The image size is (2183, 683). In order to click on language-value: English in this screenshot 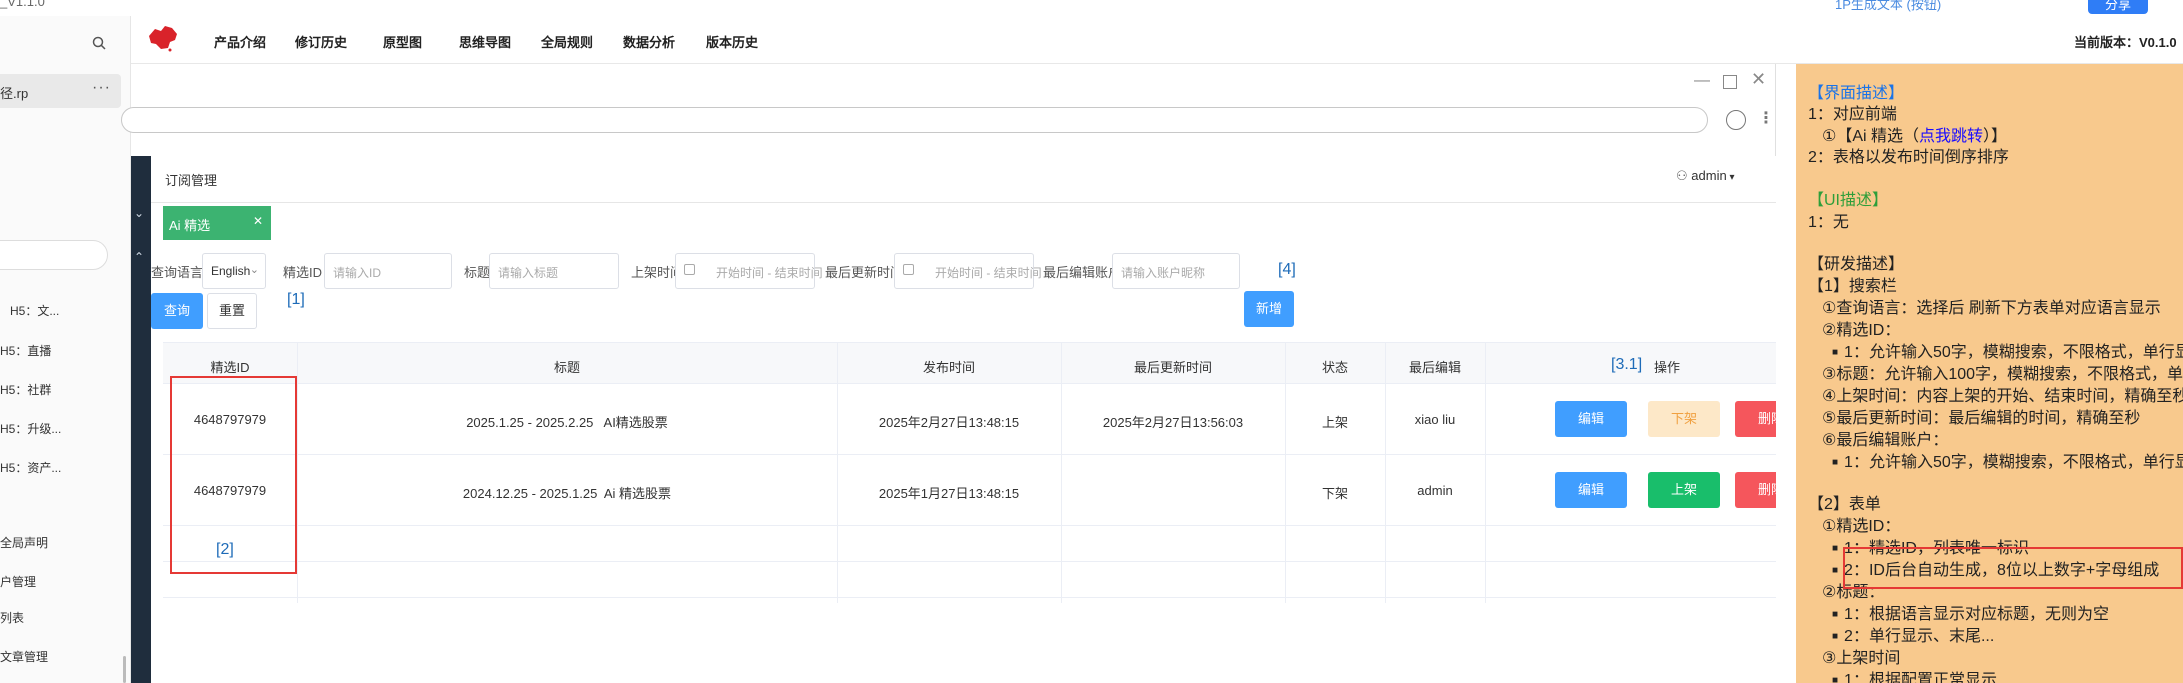, I will do `click(231, 271)`.